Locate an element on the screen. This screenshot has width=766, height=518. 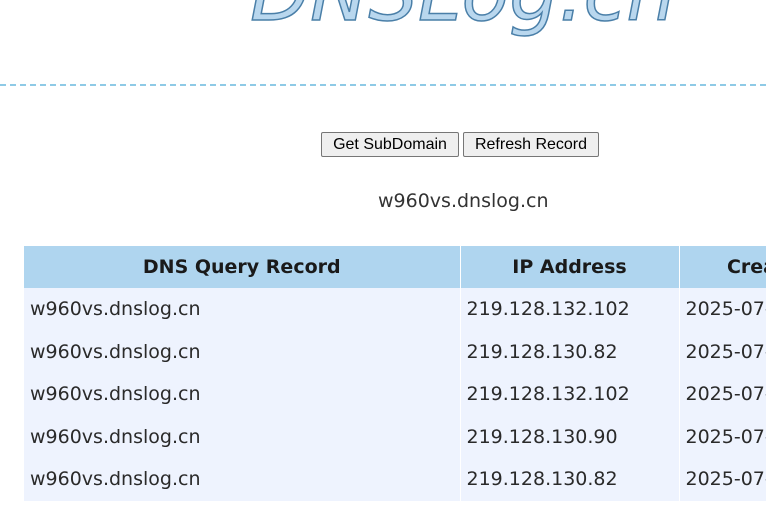
dnslog-logo: DNSLog.cn is located at coordinates (463, 20).